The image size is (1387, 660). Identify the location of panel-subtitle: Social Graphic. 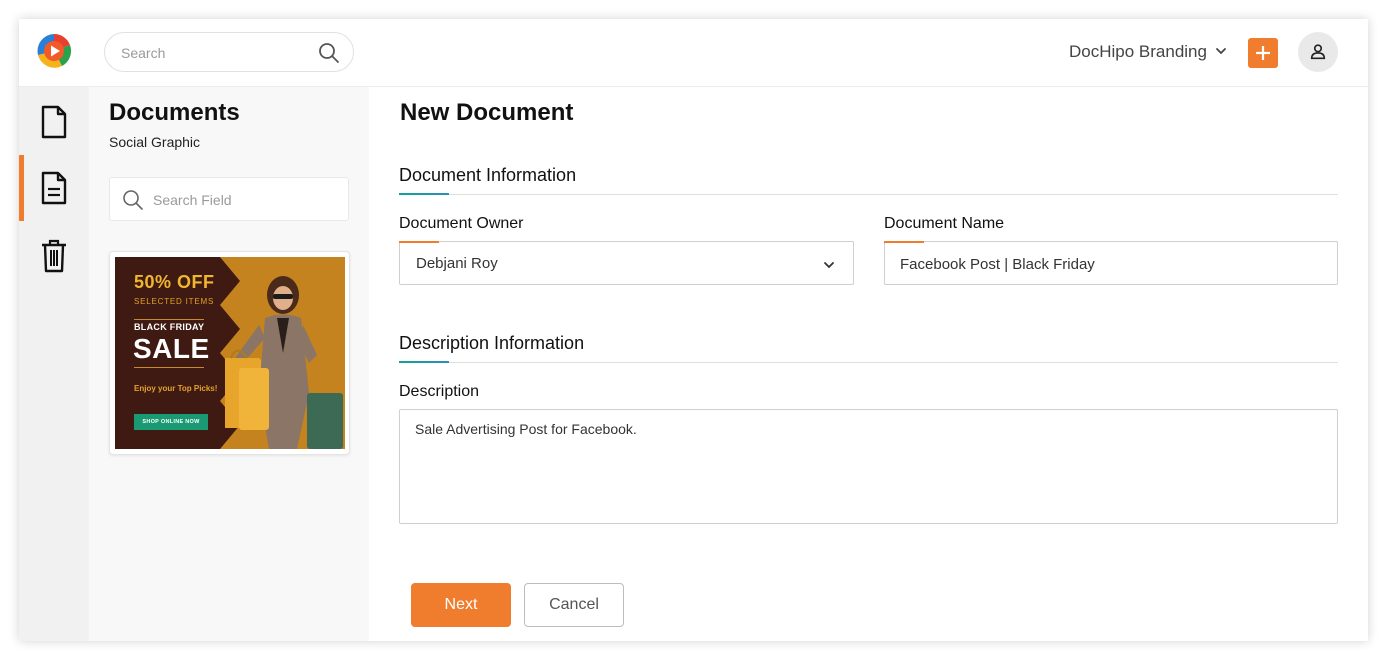
(155, 142).